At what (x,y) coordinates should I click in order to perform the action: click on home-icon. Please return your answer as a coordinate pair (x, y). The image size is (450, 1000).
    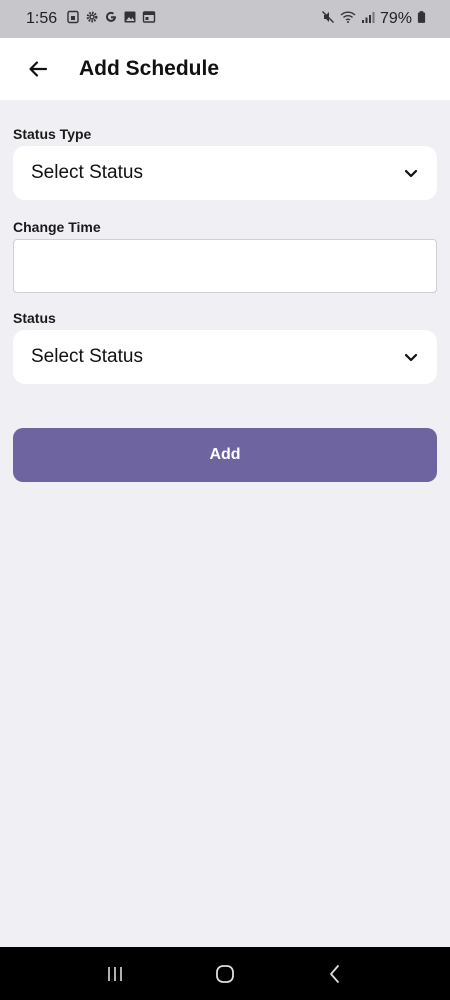
    Looking at the image, I should click on (225, 973).